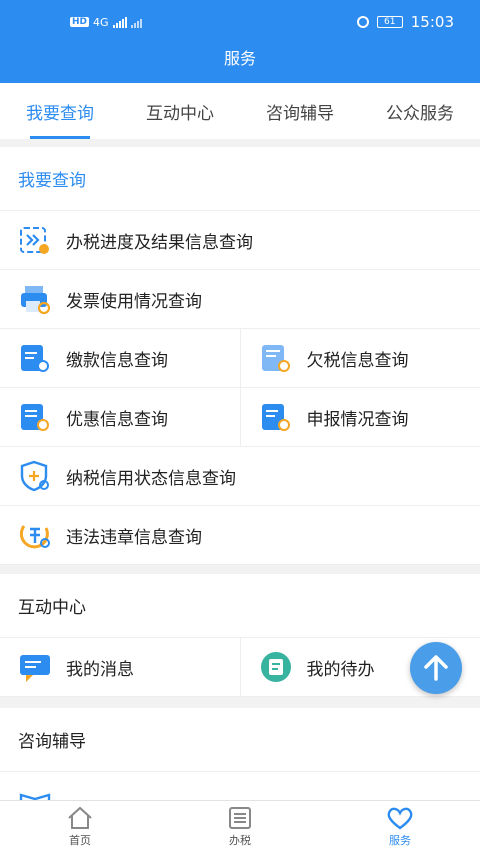 The width and height of the screenshot is (480, 853). I want to click on preference-document-icon, so click(35, 417).